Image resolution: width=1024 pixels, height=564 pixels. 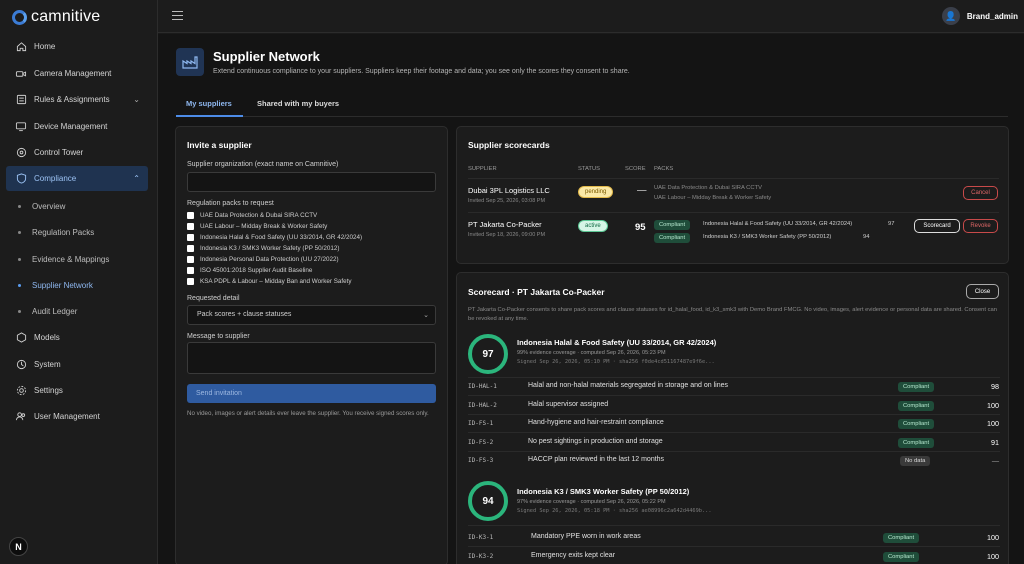 What do you see at coordinates (591, 16) in the screenshot?
I see `topbar: 👤 Brand_admin` at bounding box center [591, 16].